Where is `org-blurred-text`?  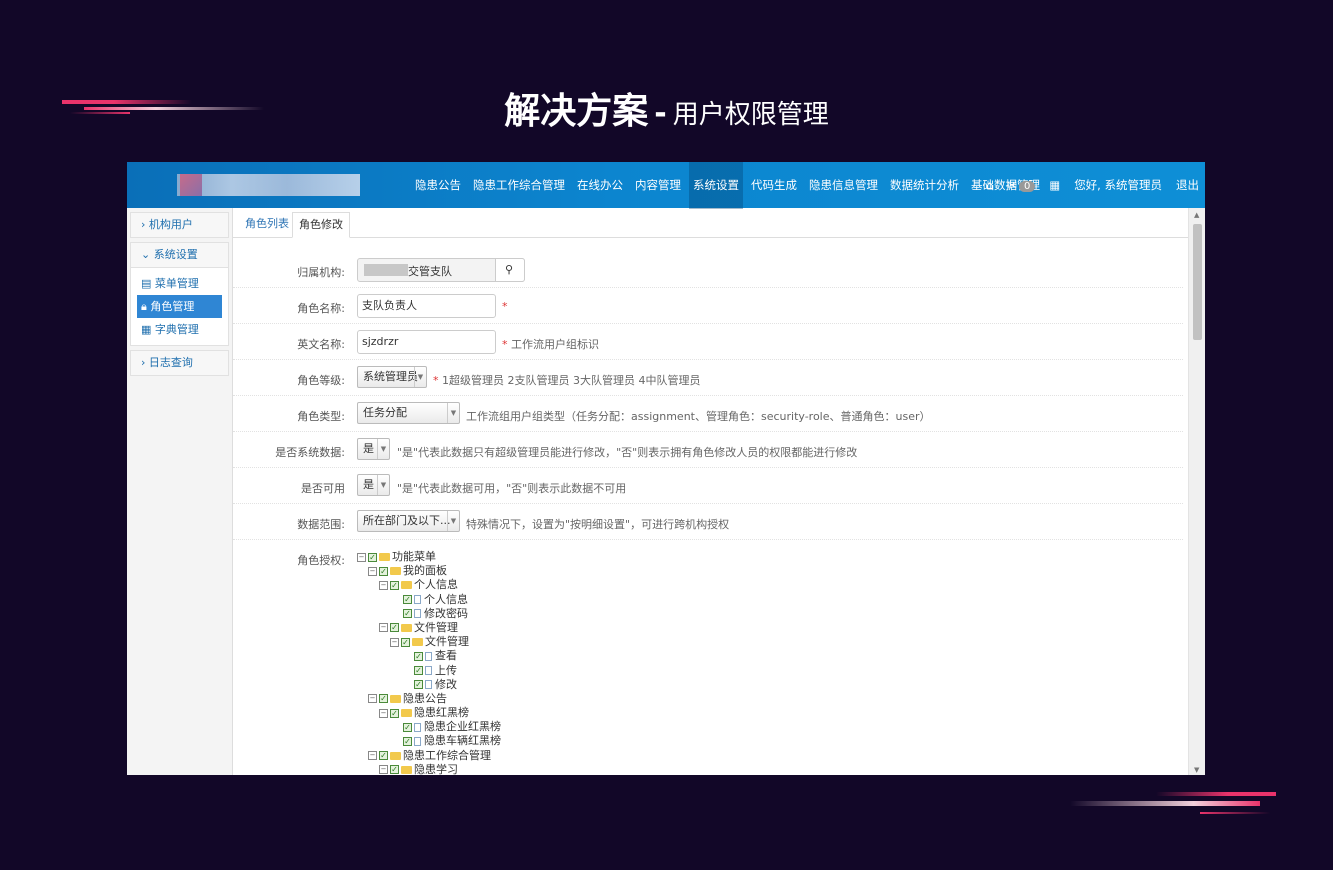
org-blurred-text is located at coordinates (386, 270).